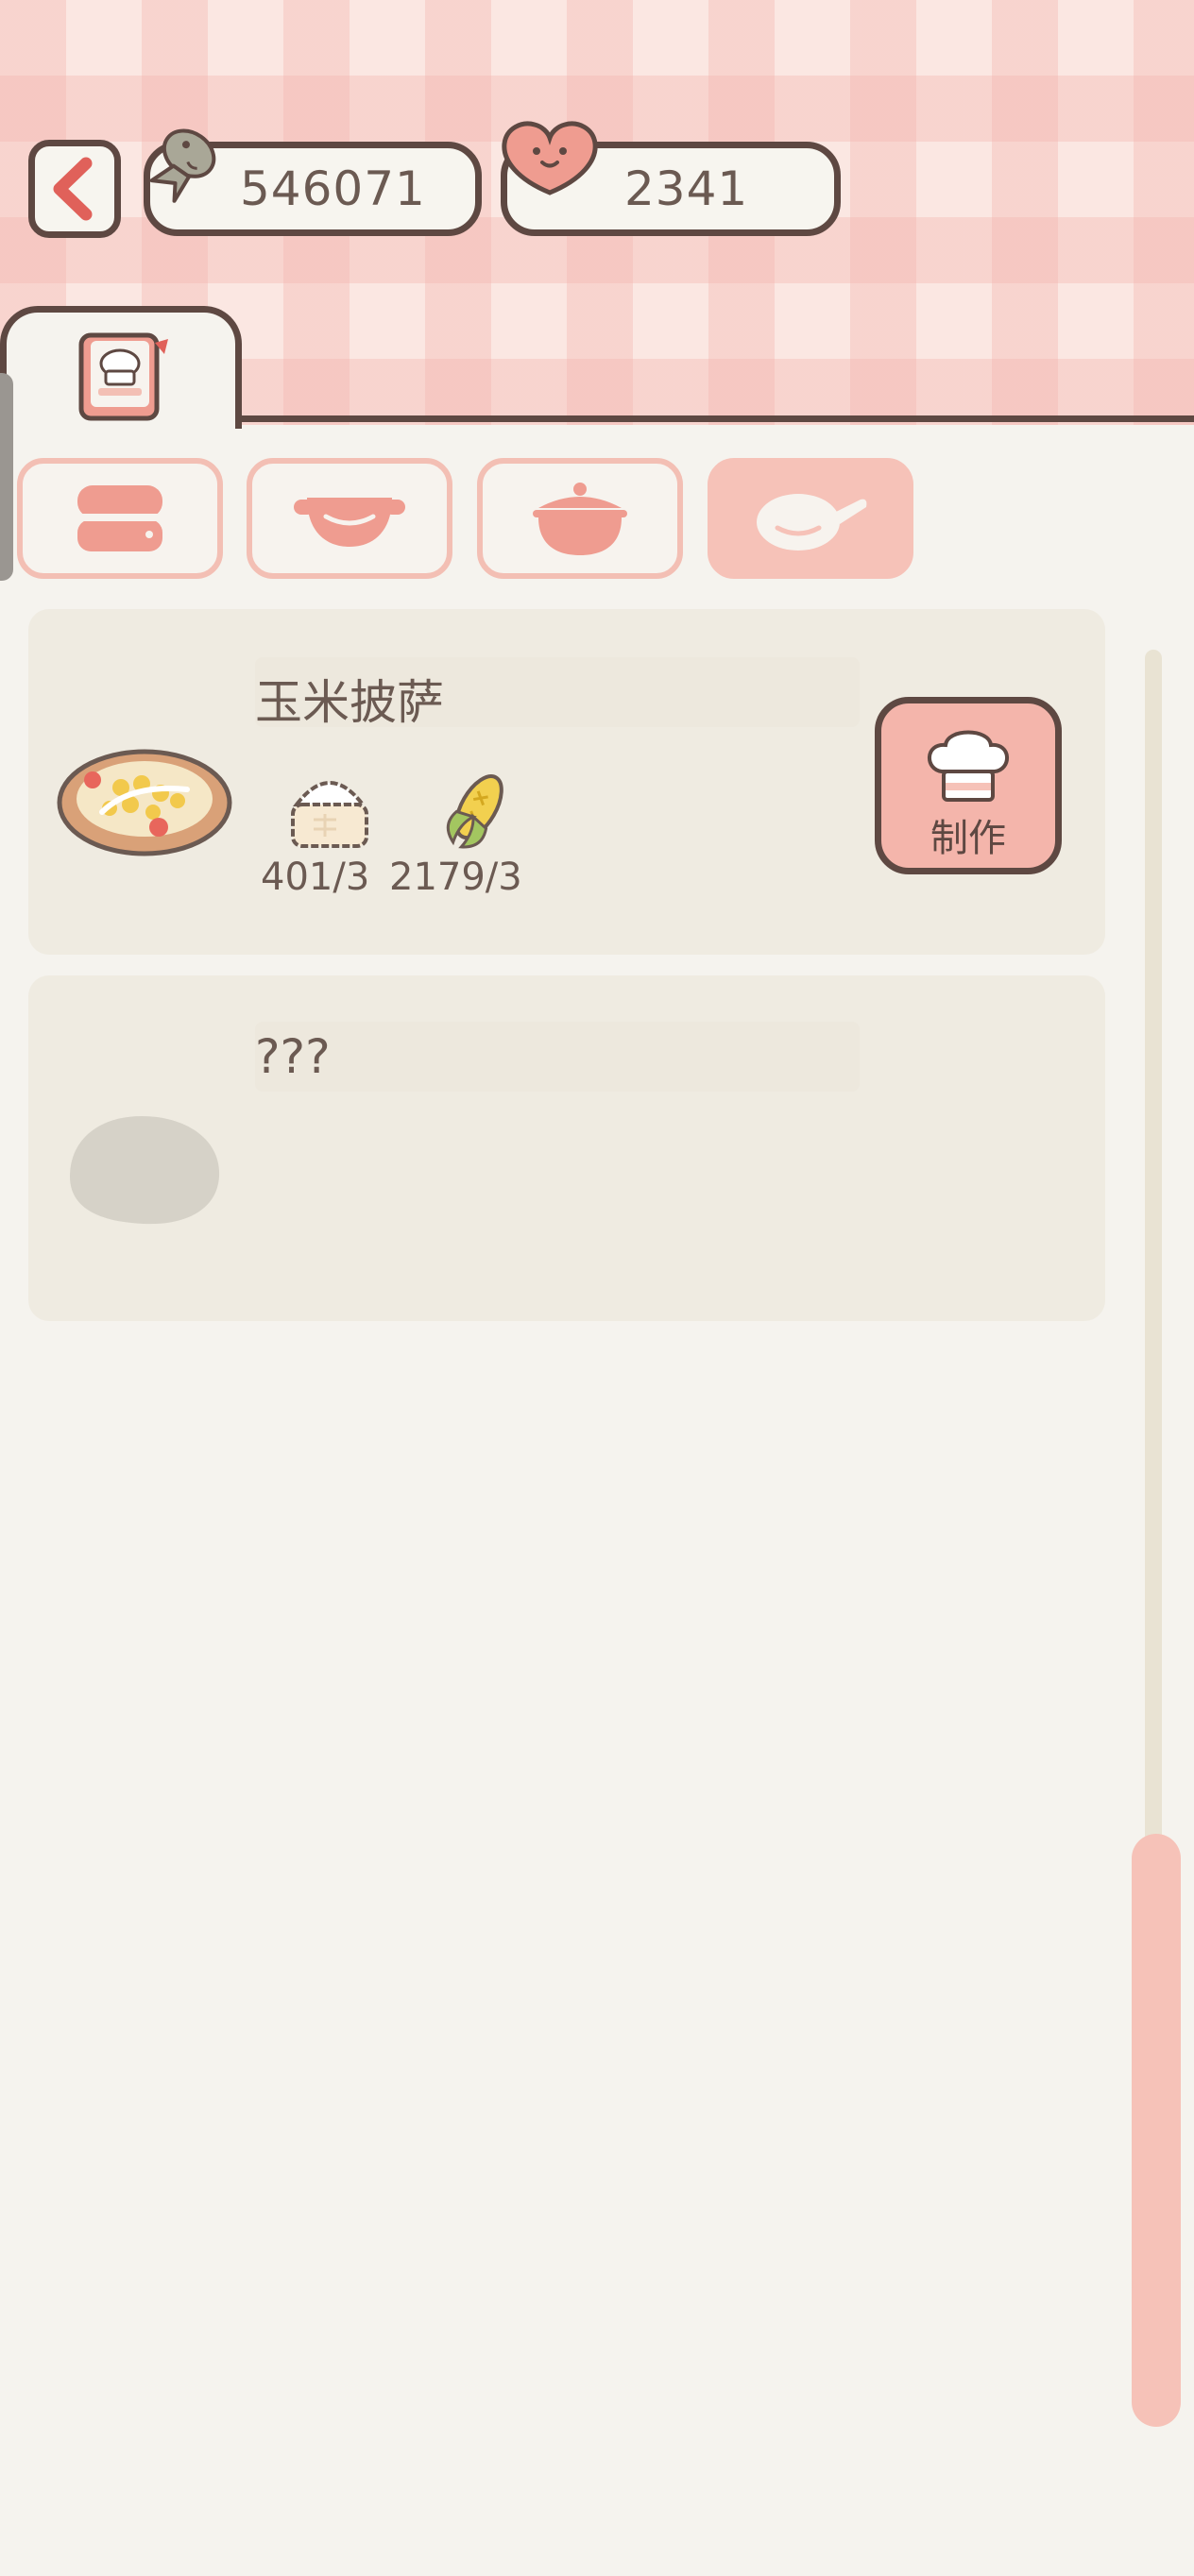 Image resolution: width=1194 pixels, height=2576 pixels. I want to click on recipe-book-icon, so click(123, 376).